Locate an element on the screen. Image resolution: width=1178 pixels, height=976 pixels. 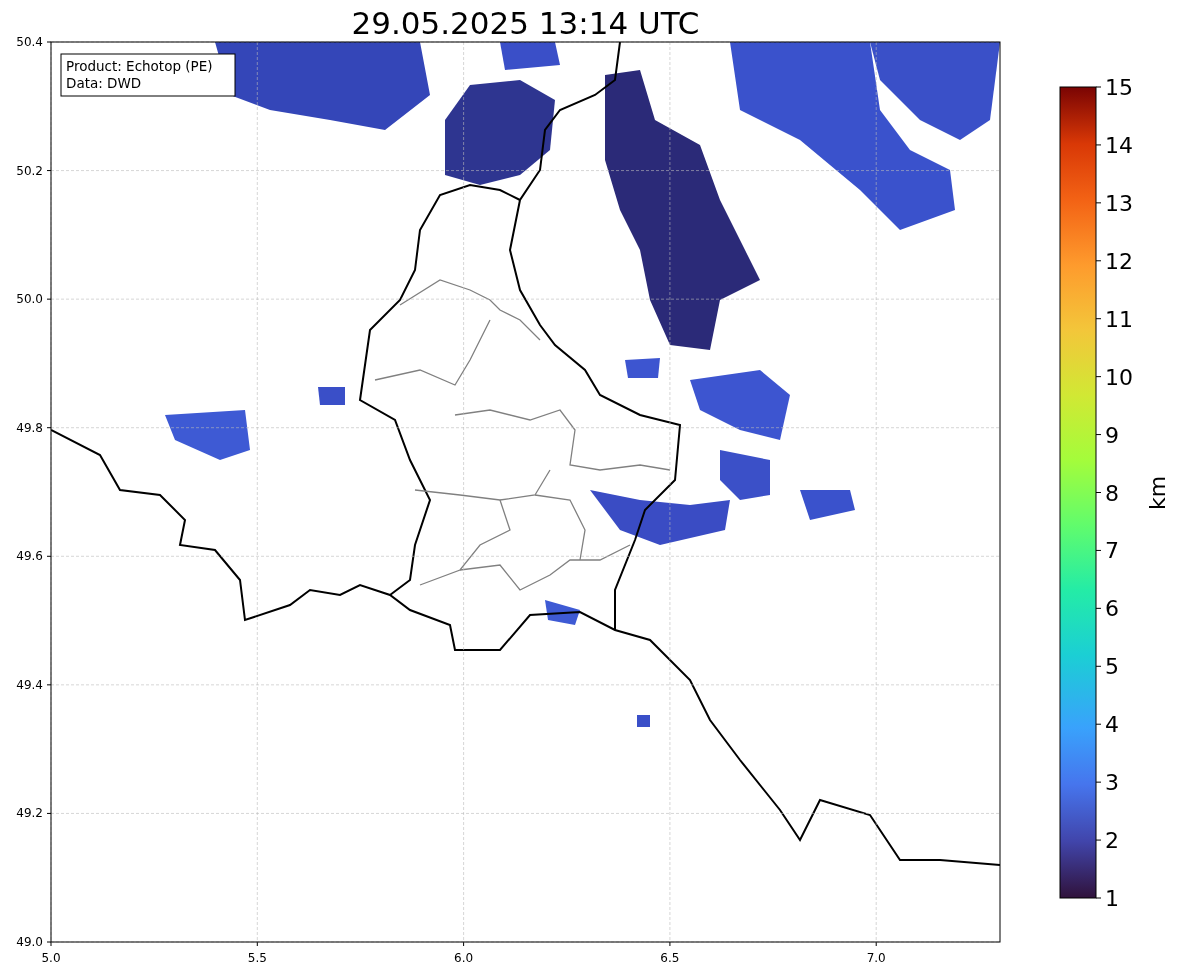
chart-title: 29.05.2025 13:14 UTC is located at coordinates (525, 23).